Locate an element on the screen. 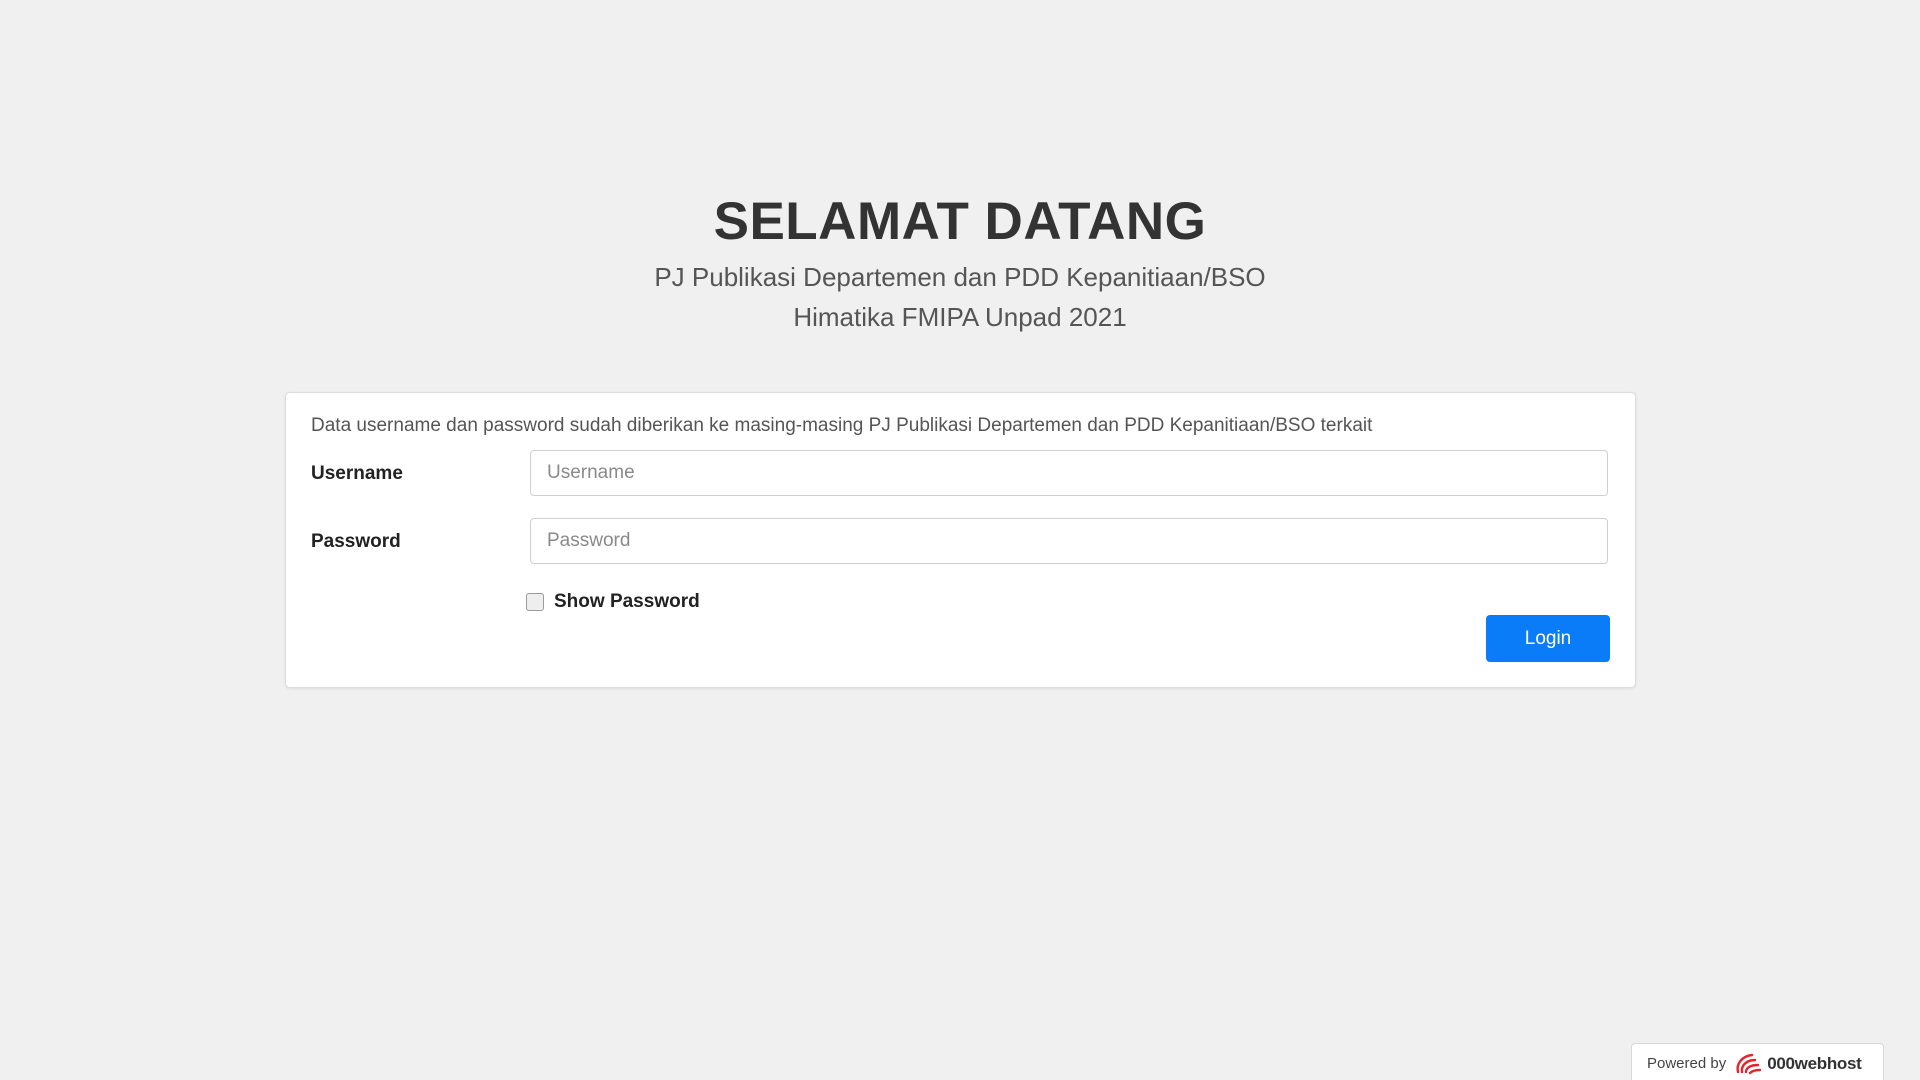 This screenshot has height=1080, width=1920. 000webhost-logo-icon is located at coordinates (1749, 1063).